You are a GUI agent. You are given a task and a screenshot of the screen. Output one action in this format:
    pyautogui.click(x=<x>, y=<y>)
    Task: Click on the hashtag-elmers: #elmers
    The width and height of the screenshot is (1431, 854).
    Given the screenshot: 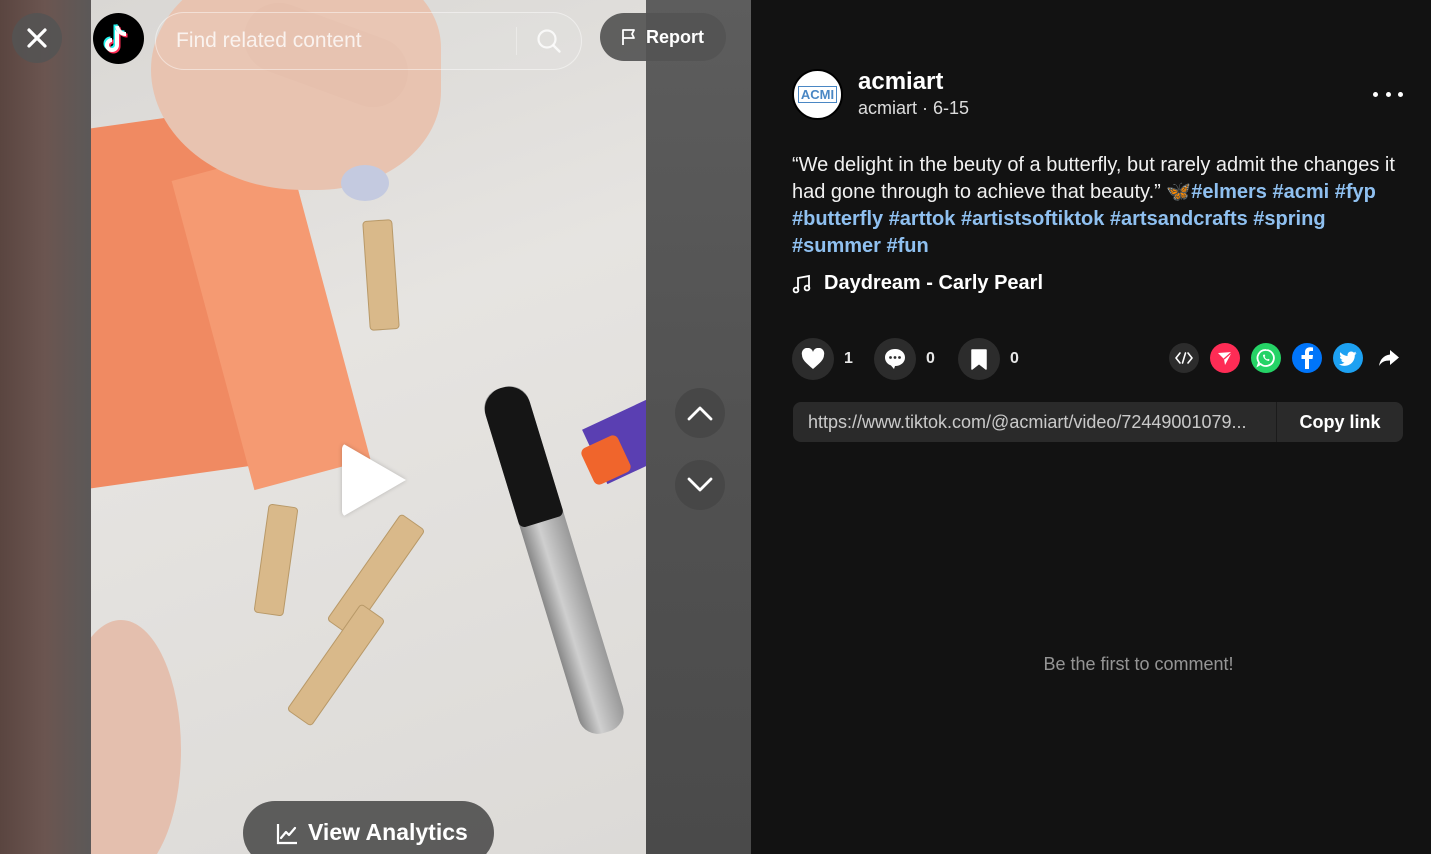 What is the action you would take?
    pyautogui.click(x=1229, y=192)
    